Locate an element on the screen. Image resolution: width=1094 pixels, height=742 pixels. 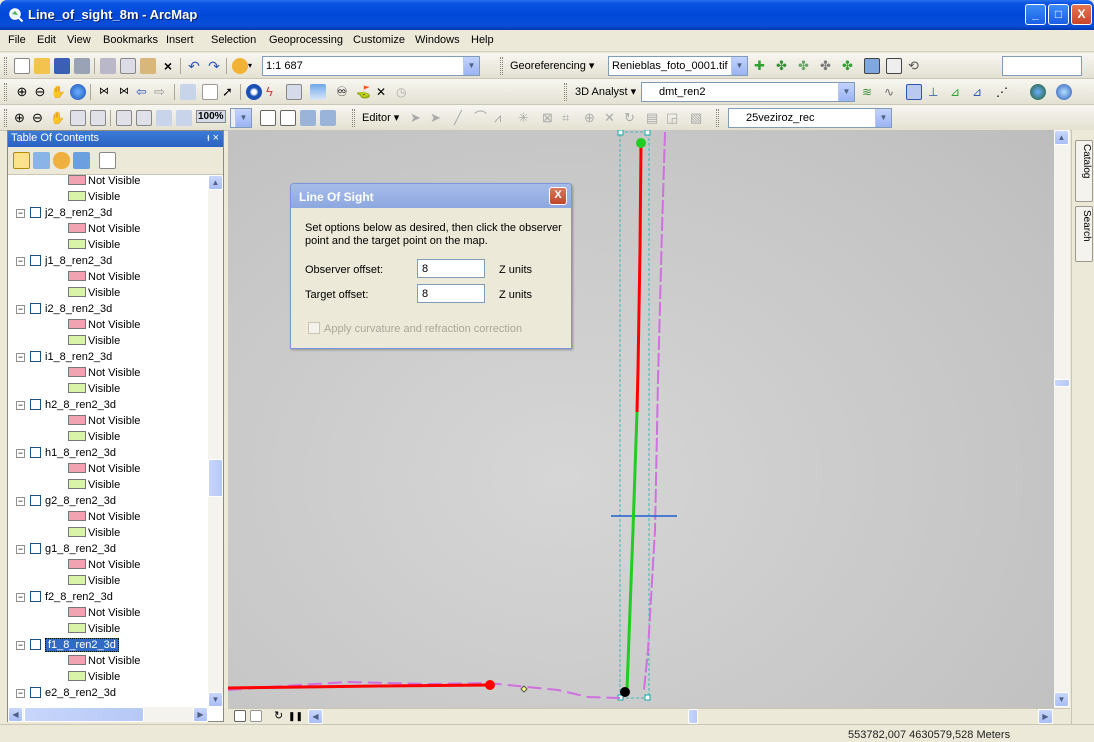
add-data-icon is located at coordinates (240, 66).